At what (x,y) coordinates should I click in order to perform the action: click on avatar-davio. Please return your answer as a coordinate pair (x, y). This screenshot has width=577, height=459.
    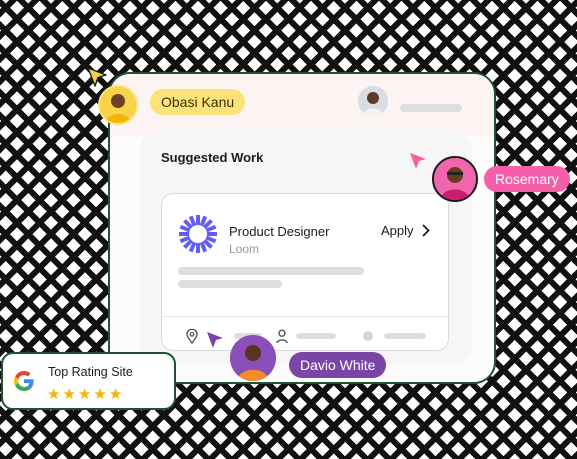
    Looking at the image, I should click on (253, 358).